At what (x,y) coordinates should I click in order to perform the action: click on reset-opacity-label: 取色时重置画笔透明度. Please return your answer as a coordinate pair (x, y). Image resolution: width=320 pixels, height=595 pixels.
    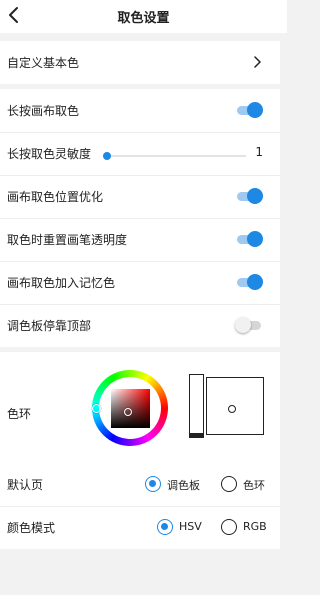
    Looking at the image, I should click on (67, 240).